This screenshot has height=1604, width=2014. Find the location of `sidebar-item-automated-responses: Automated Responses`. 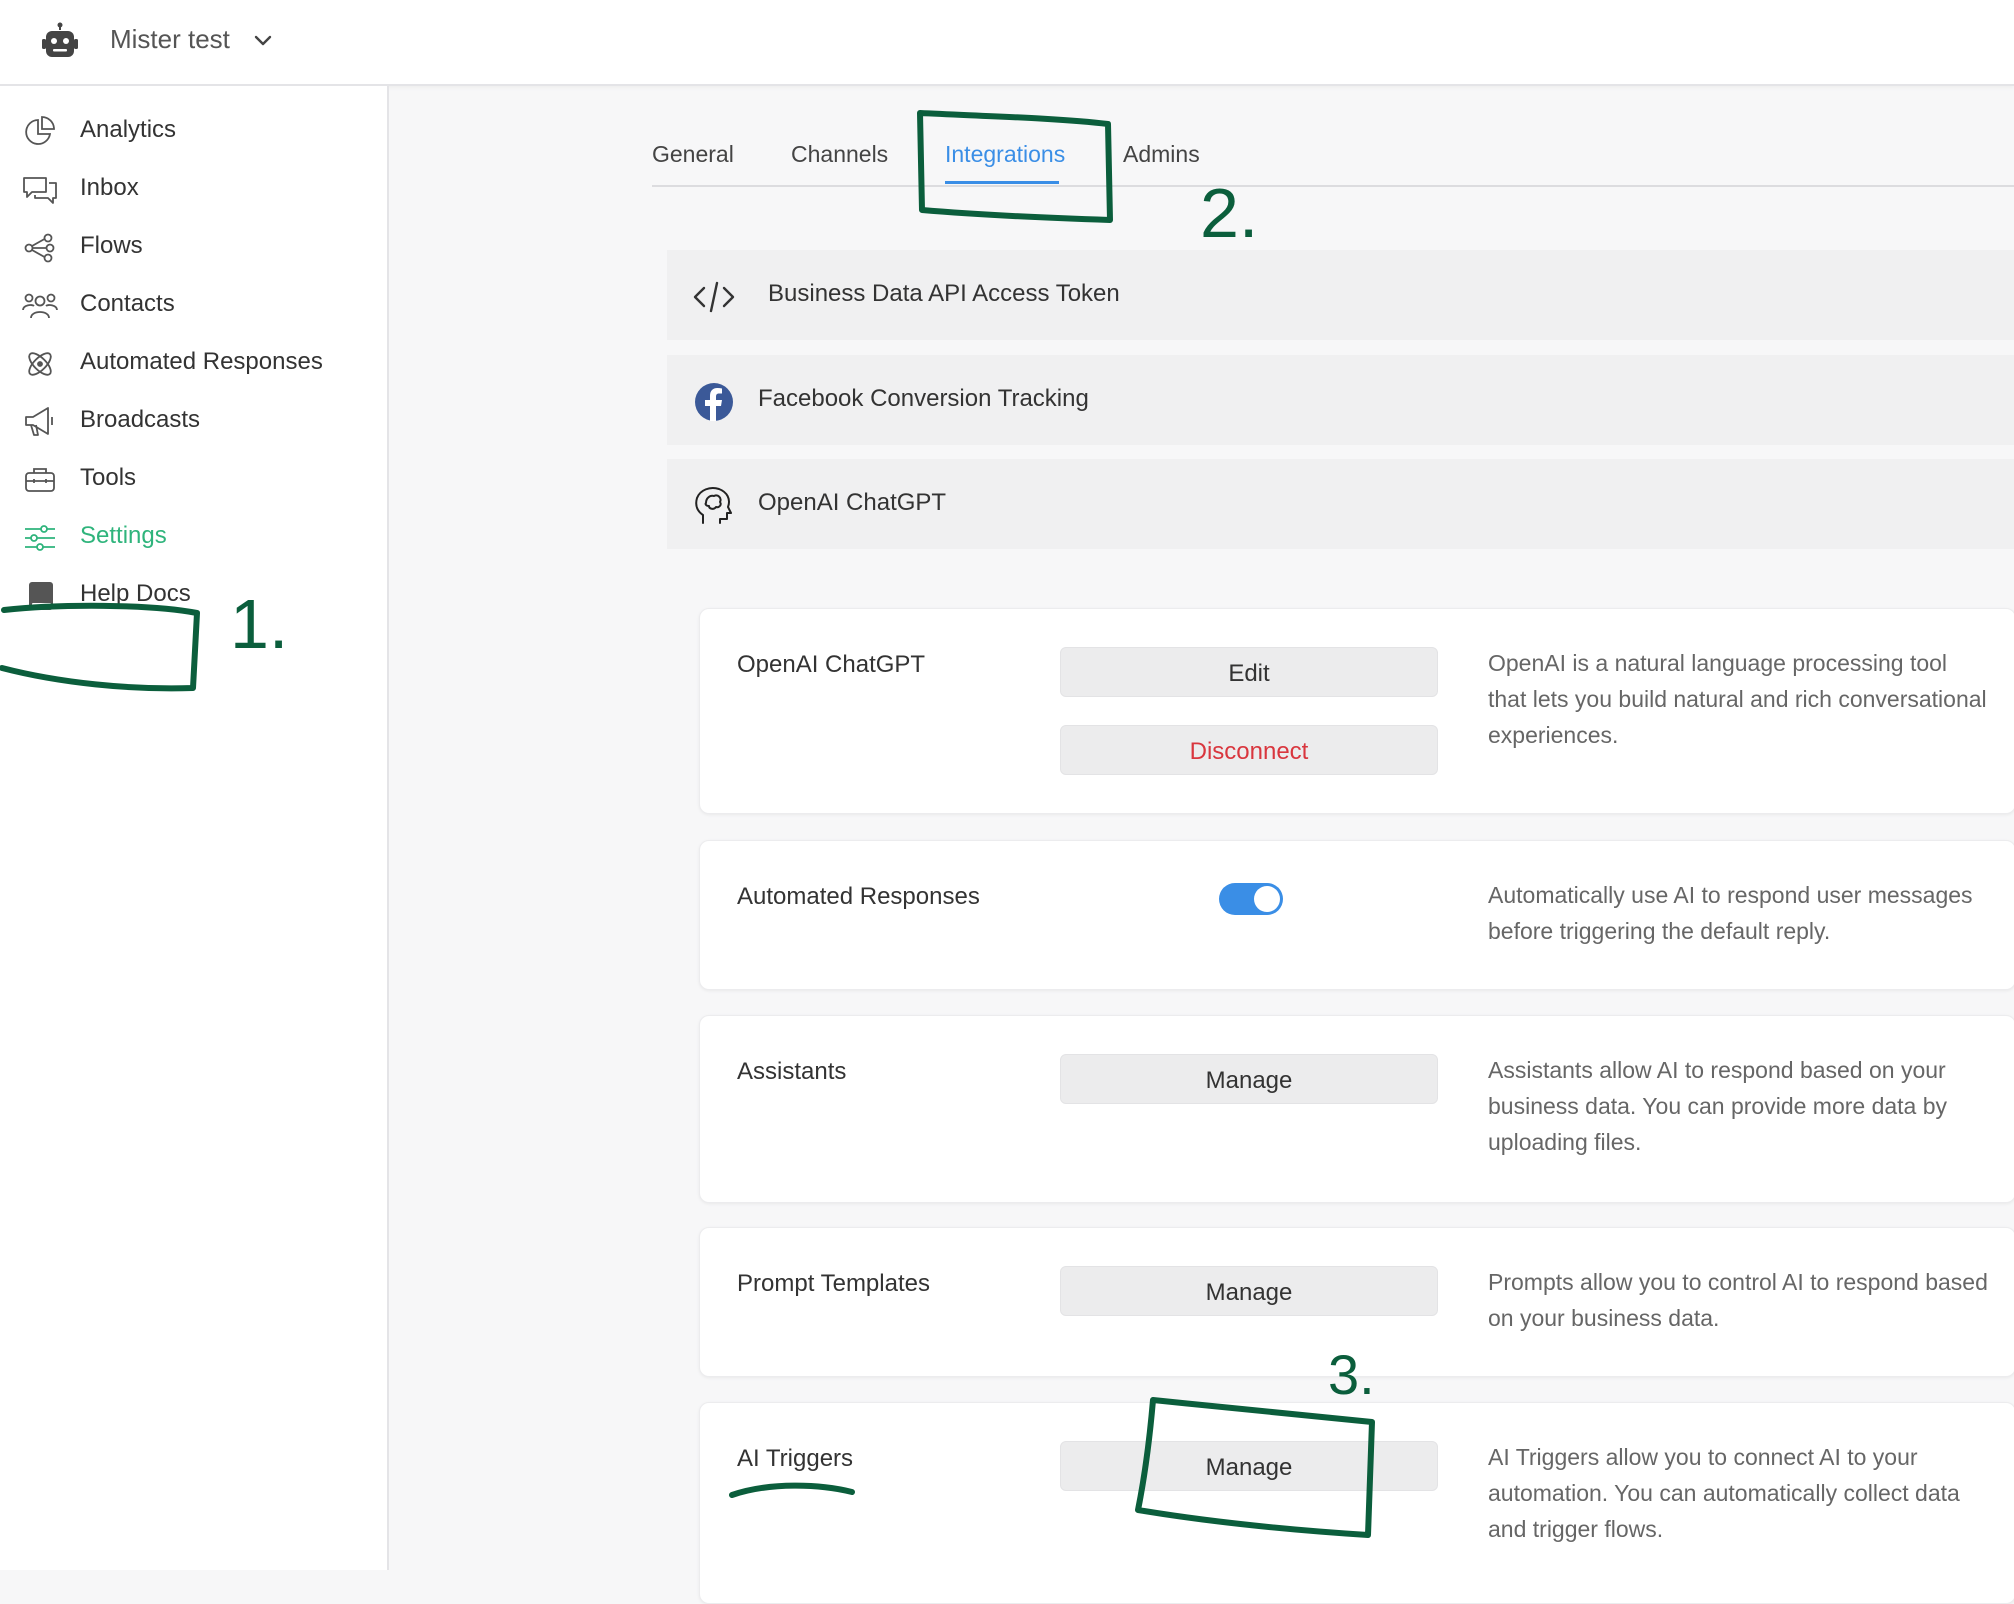

sidebar-item-automated-responses: Automated Responses is located at coordinates (193, 362).